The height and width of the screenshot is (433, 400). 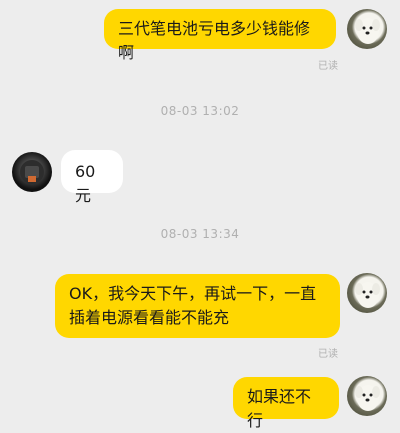 What do you see at coordinates (214, 40) in the screenshot?
I see `message-text: 三代笔电池亏电多少钱能修啊` at bounding box center [214, 40].